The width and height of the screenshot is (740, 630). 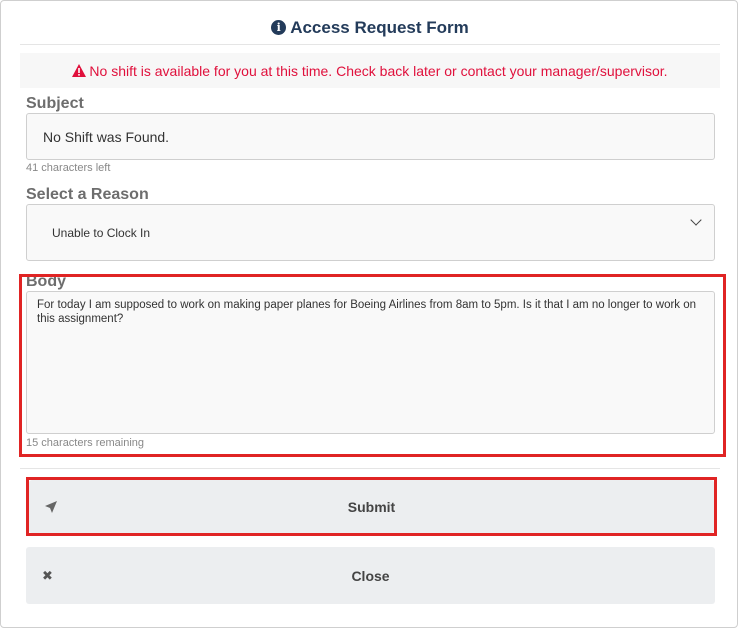 What do you see at coordinates (87, 194) in the screenshot?
I see `reason-label: Select a Reason` at bounding box center [87, 194].